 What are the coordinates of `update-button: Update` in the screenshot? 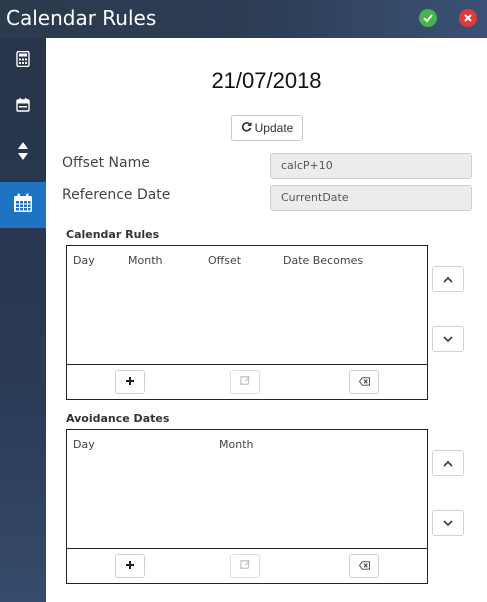 It's located at (267, 128).